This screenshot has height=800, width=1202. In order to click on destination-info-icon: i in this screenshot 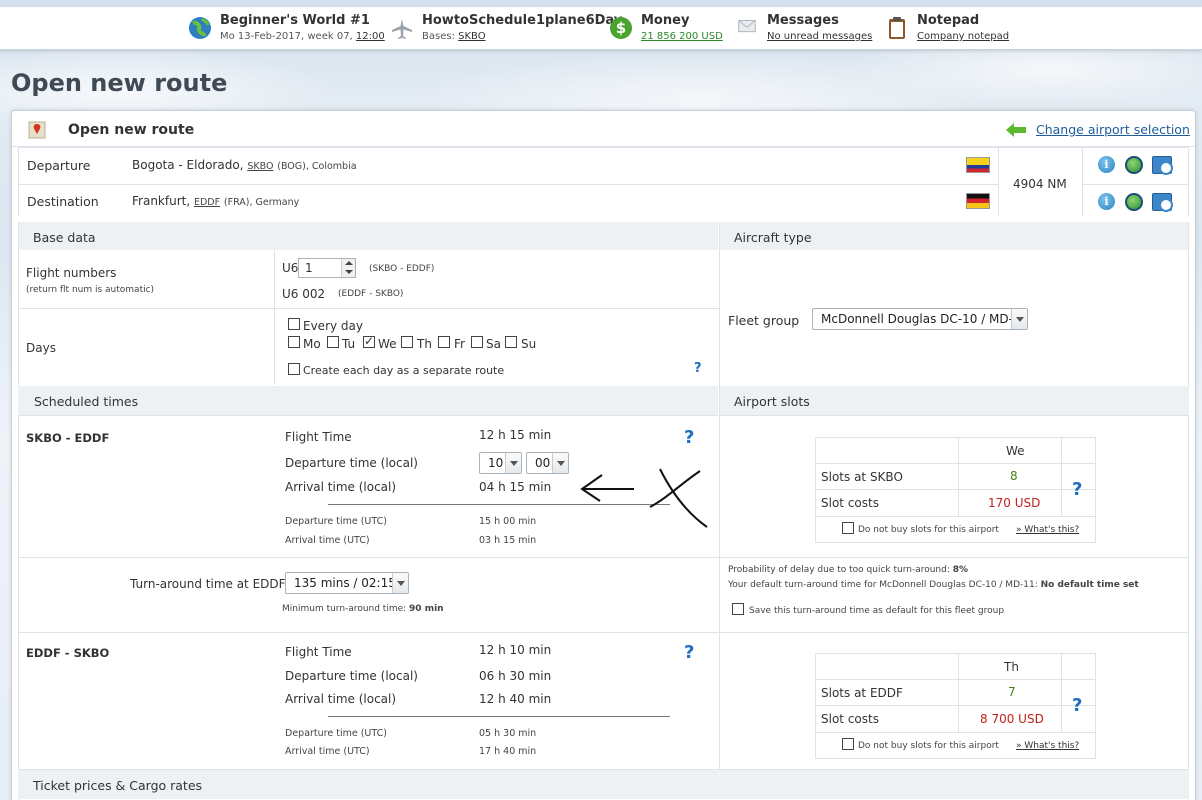, I will do `click(1106, 201)`.